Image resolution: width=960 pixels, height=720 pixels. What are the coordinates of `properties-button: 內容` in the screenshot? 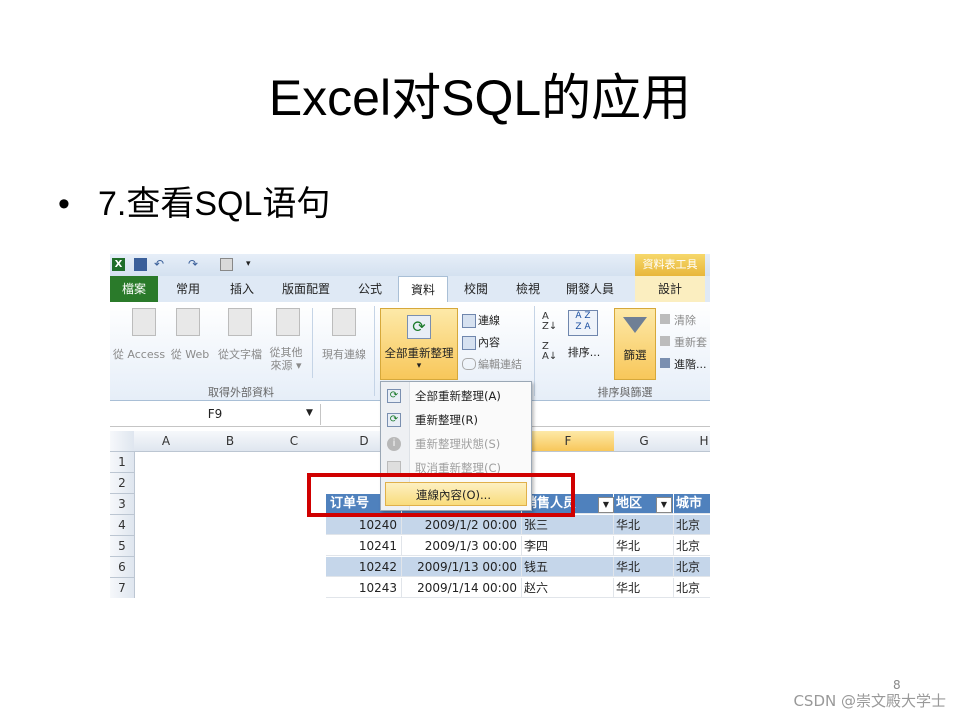 It's located at (489, 342).